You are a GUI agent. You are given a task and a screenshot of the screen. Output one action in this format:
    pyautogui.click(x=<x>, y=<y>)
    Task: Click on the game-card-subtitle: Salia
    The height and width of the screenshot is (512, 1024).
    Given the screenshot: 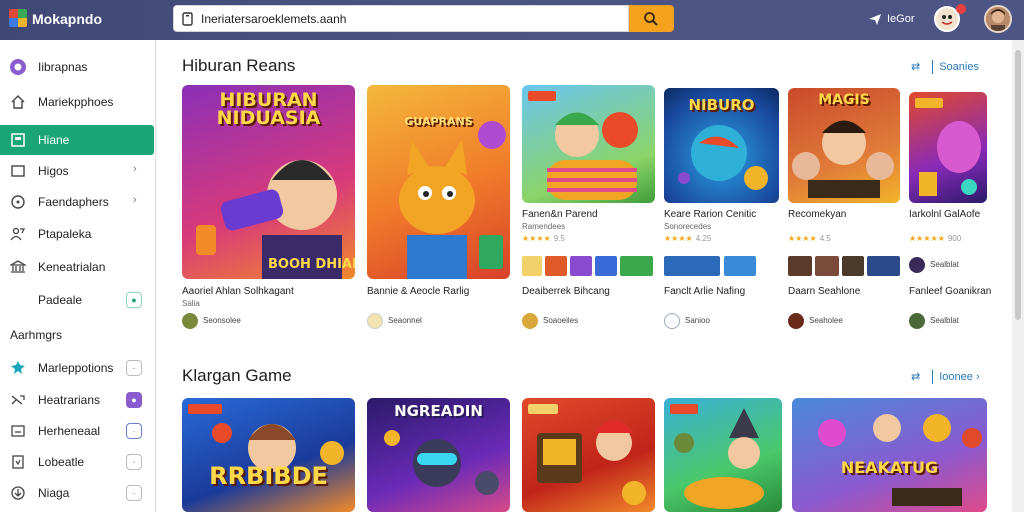 What is the action you would take?
    pyautogui.click(x=191, y=303)
    